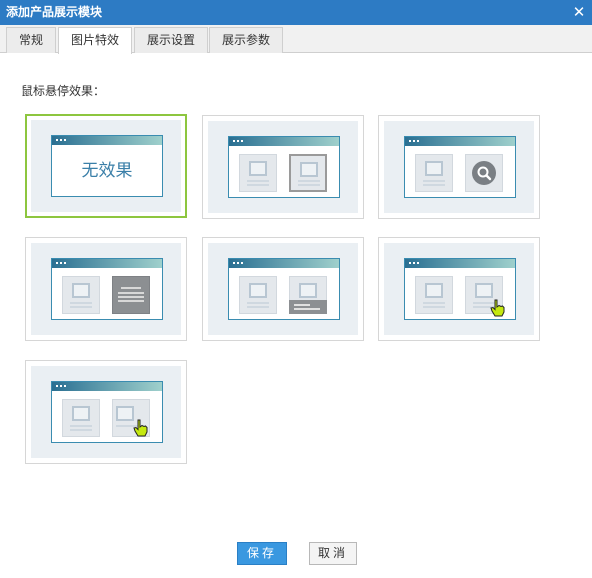  Describe the element at coordinates (333, 553) in the screenshot. I see `cancel-button: 取消` at that location.